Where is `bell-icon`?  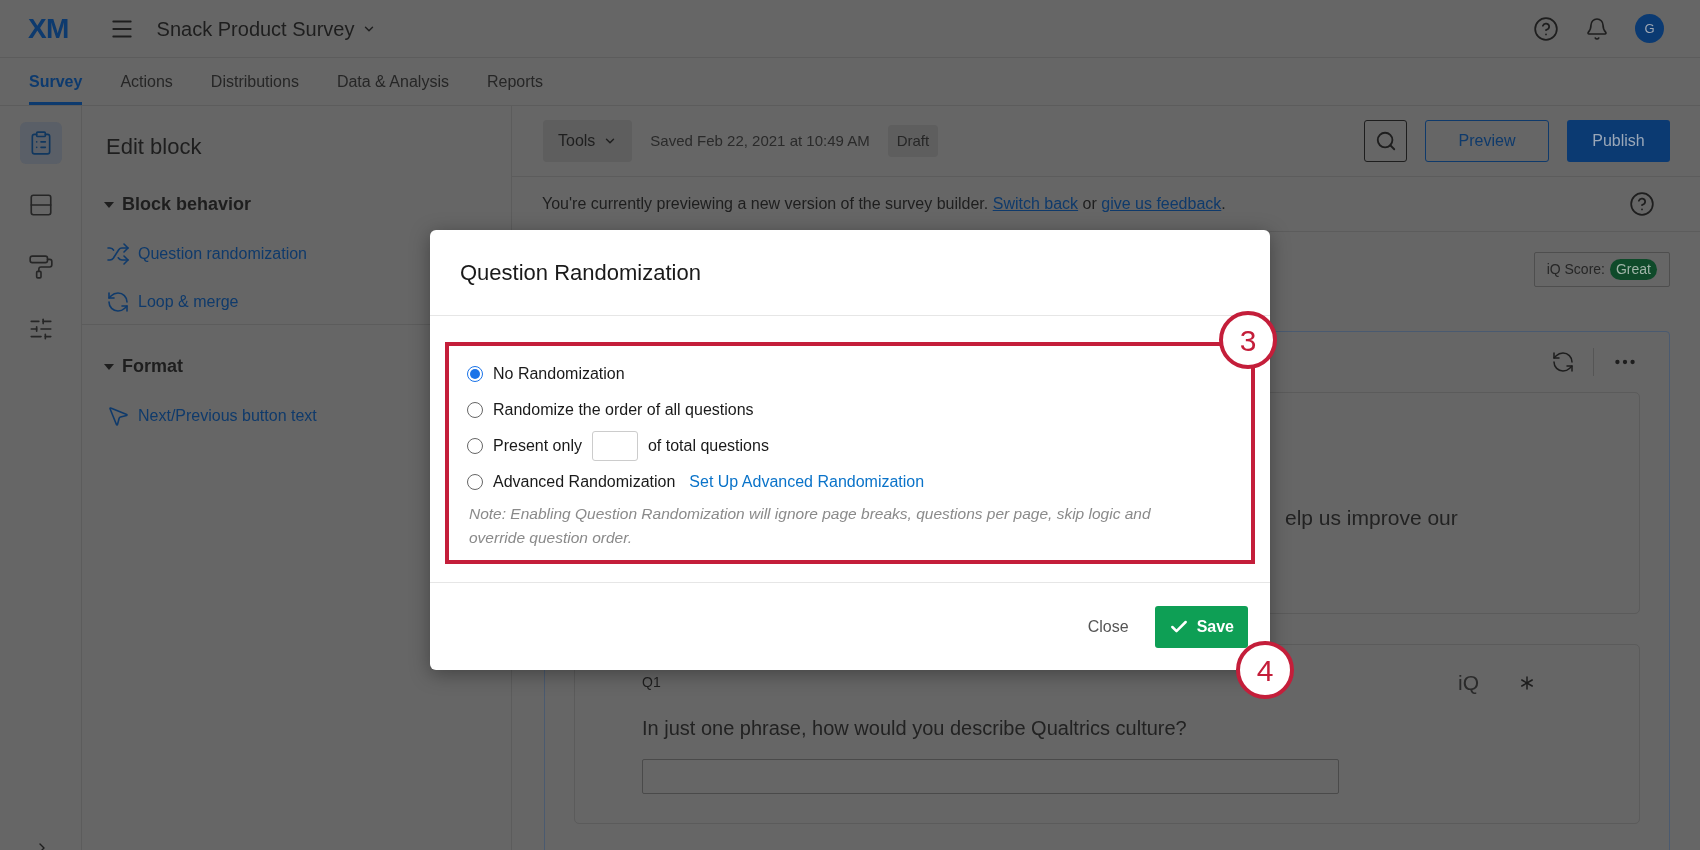 bell-icon is located at coordinates (1597, 28).